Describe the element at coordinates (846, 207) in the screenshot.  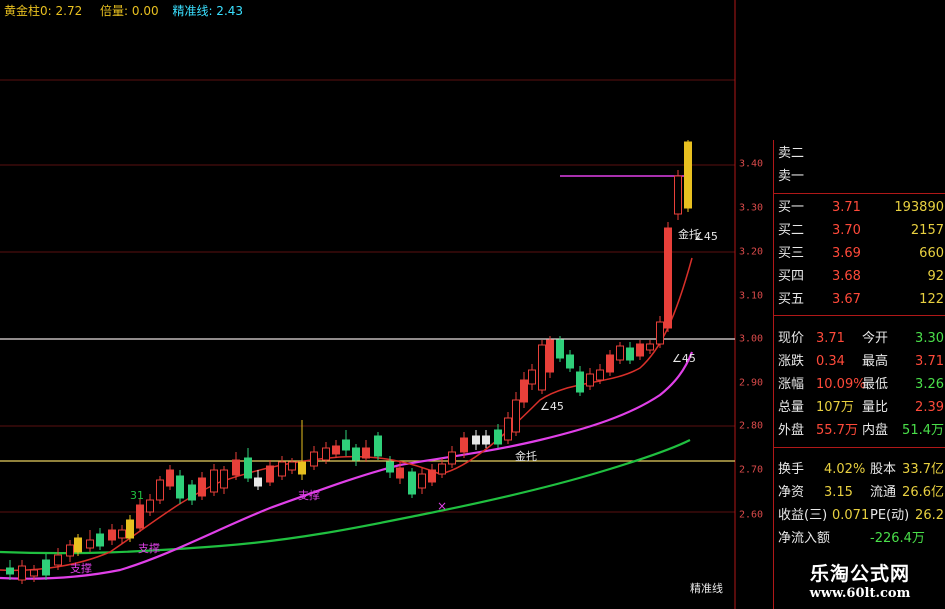
I see `buy-price: 3.71` at that location.